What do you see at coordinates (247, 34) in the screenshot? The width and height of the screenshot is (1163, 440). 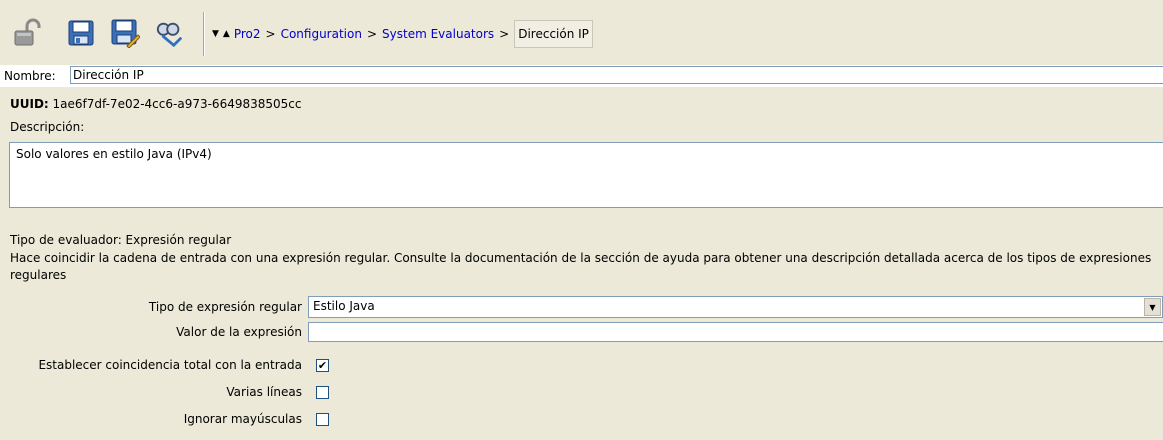 I see `breadcrumb-link-pro2: Pro2` at bounding box center [247, 34].